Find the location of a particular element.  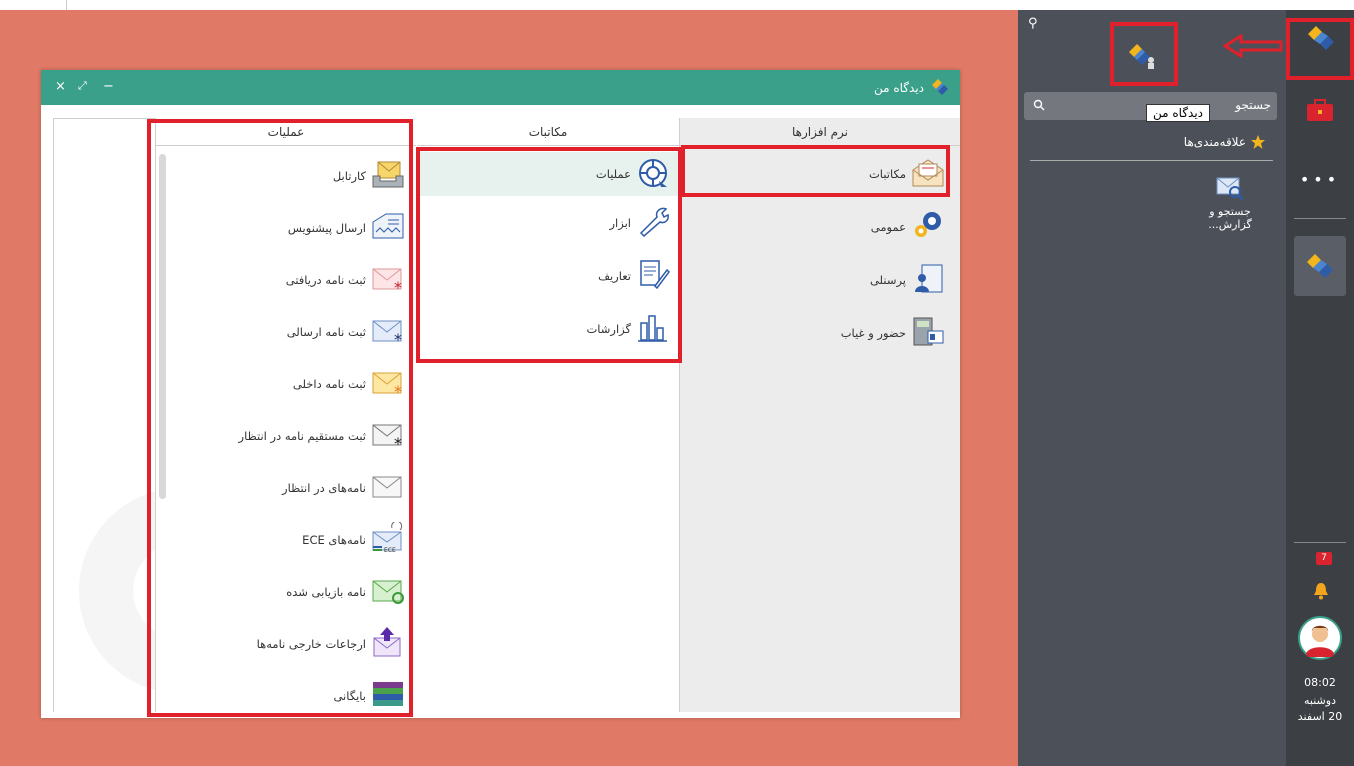

apps-item: مکاتبات is located at coordinates (907, 173).